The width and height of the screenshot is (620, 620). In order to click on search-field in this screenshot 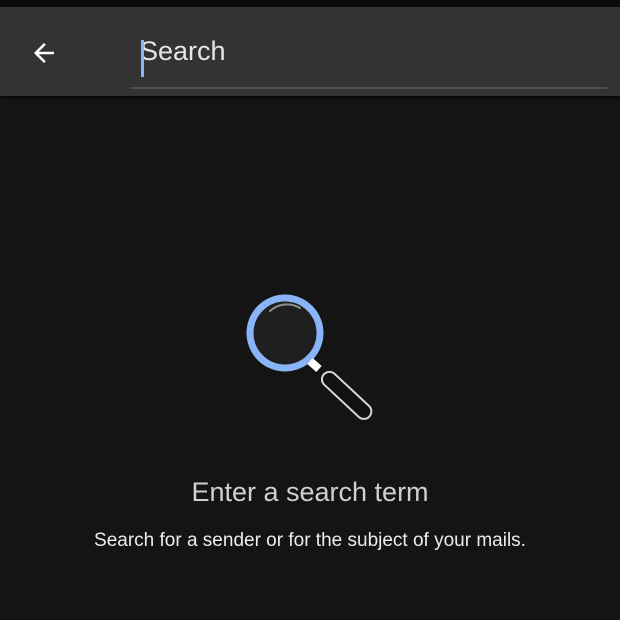, I will do `click(368, 56)`.